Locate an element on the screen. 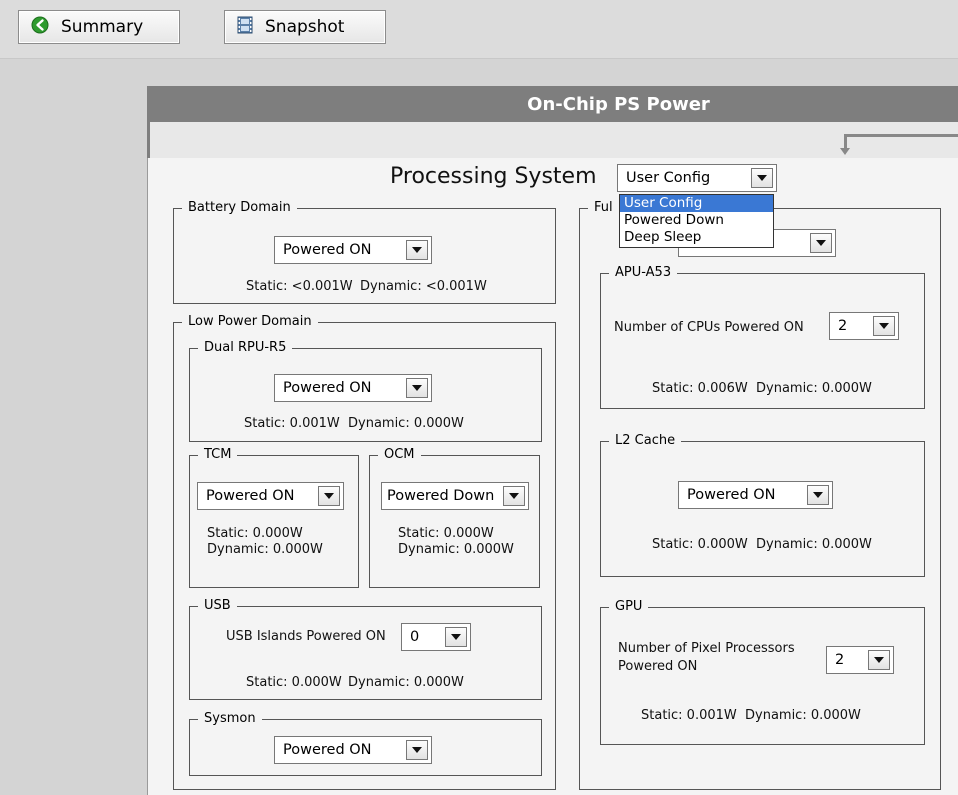 The height and width of the screenshot is (795, 958). tcm-static: Static: 0.000W is located at coordinates (255, 533).